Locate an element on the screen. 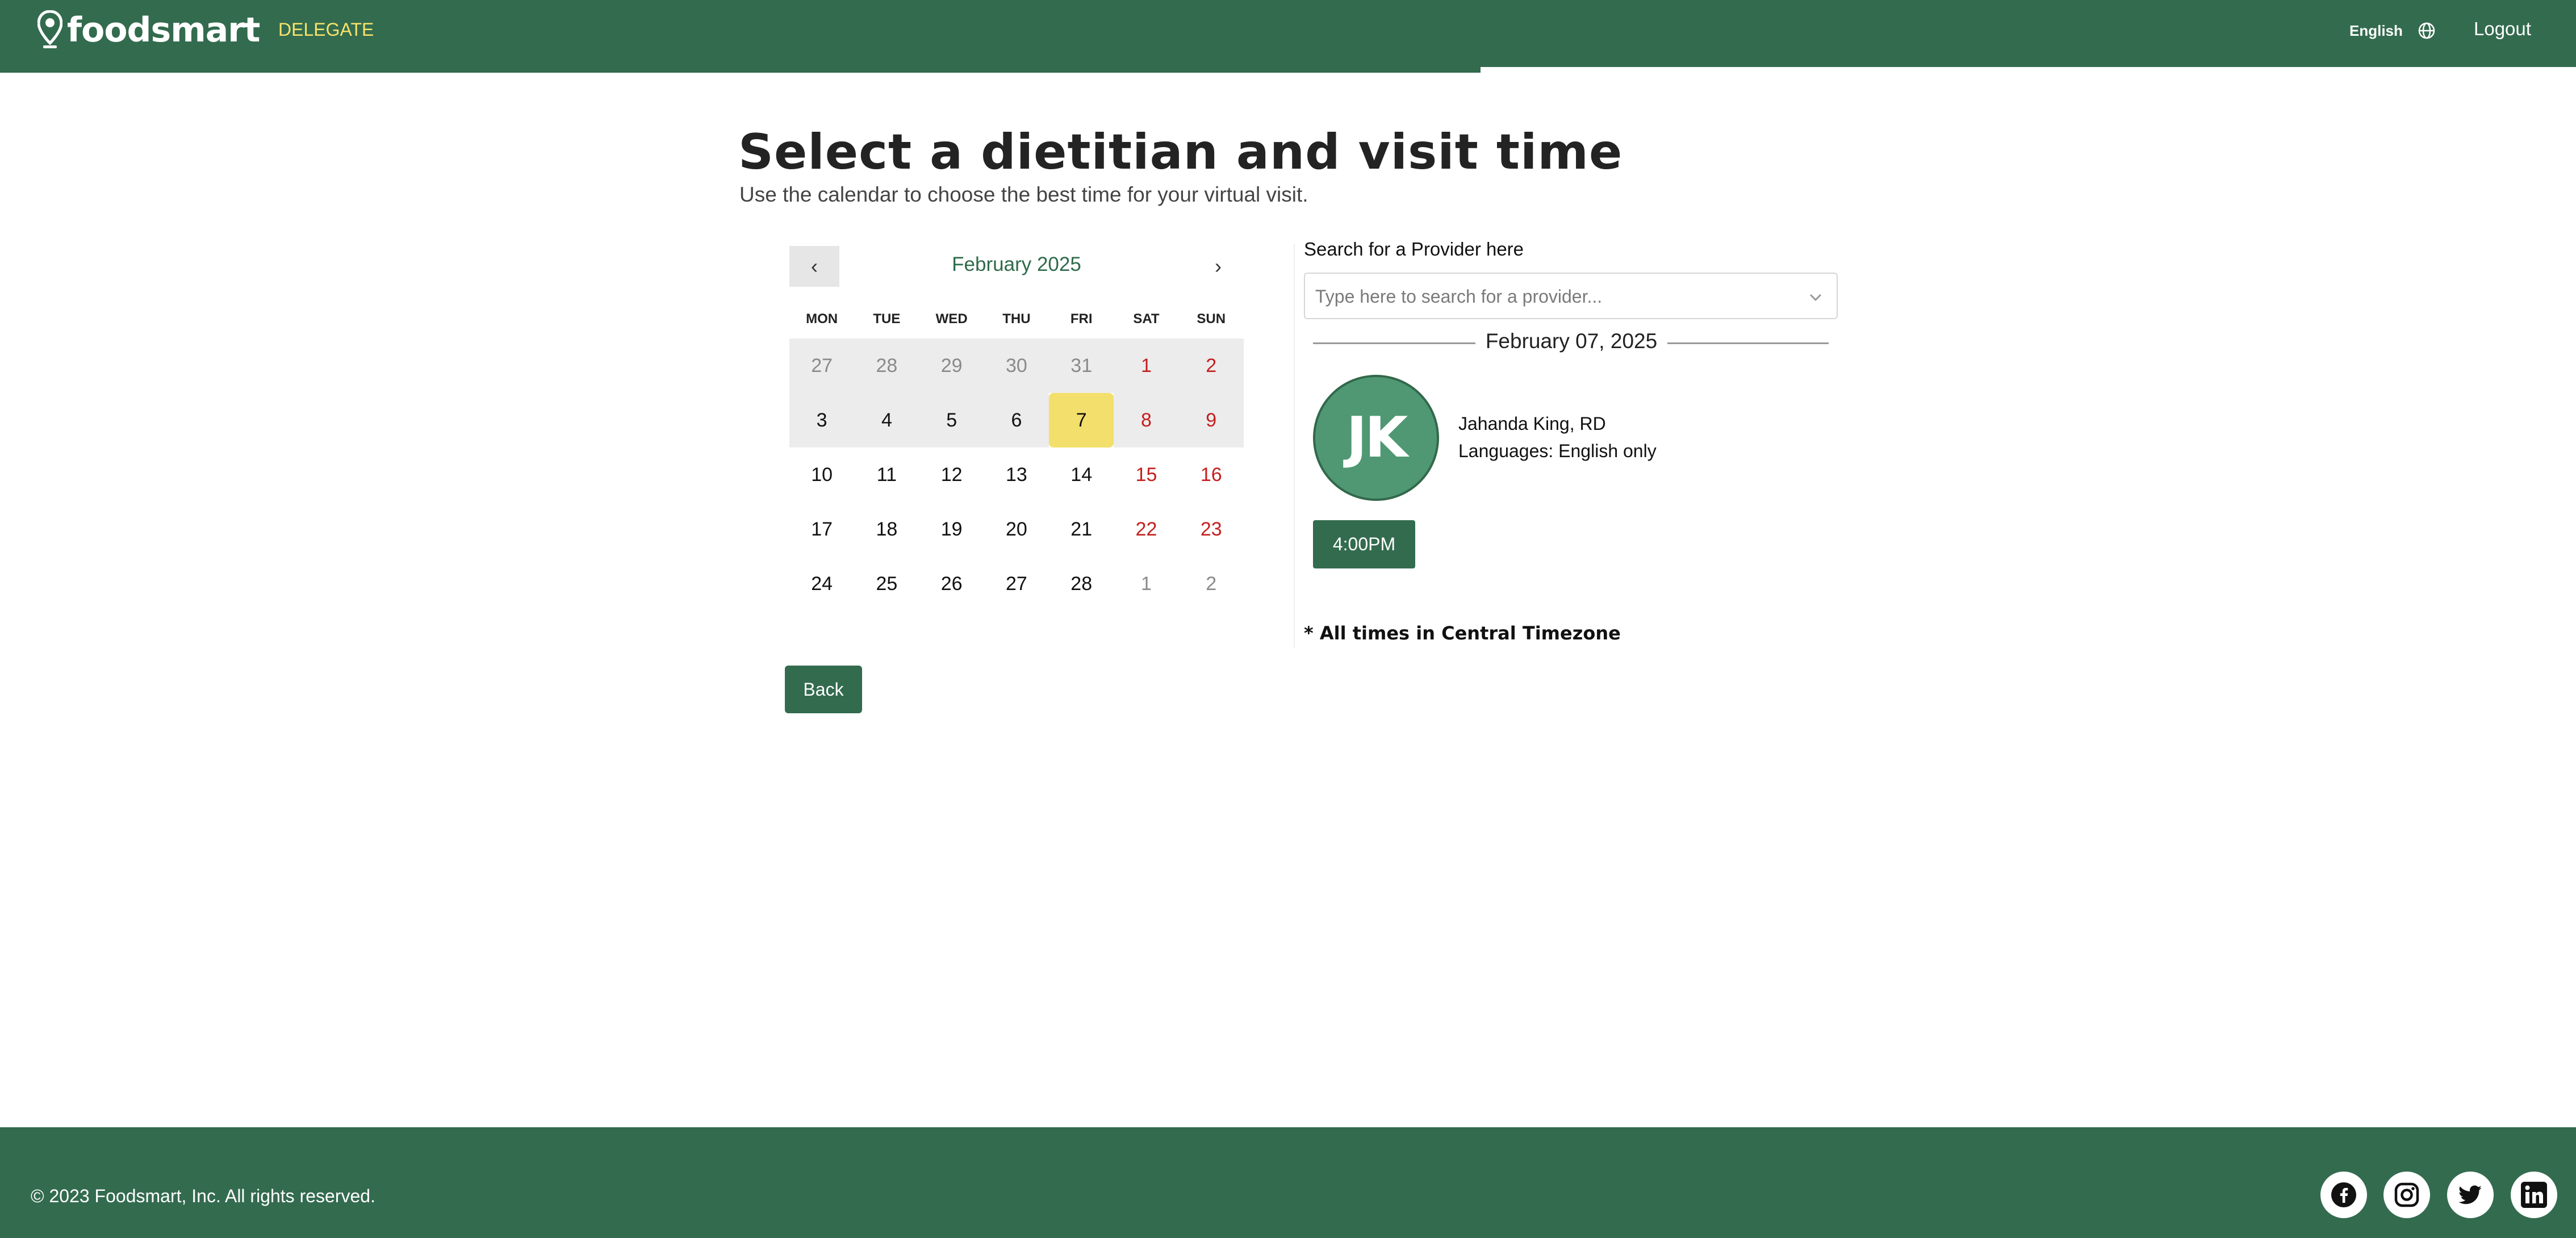 This screenshot has height=1238, width=2576. calendar-day: 9 is located at coordinates (1211, 420).